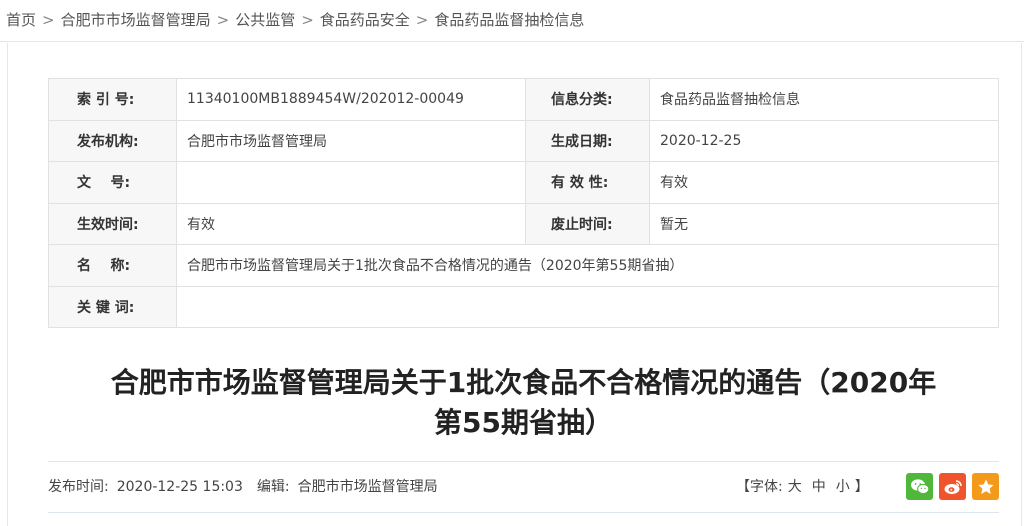  Describe the element at coordinates (367, 487) in the screenshot. I see `editor-value: 合肥市市场监督管理局` at that location.